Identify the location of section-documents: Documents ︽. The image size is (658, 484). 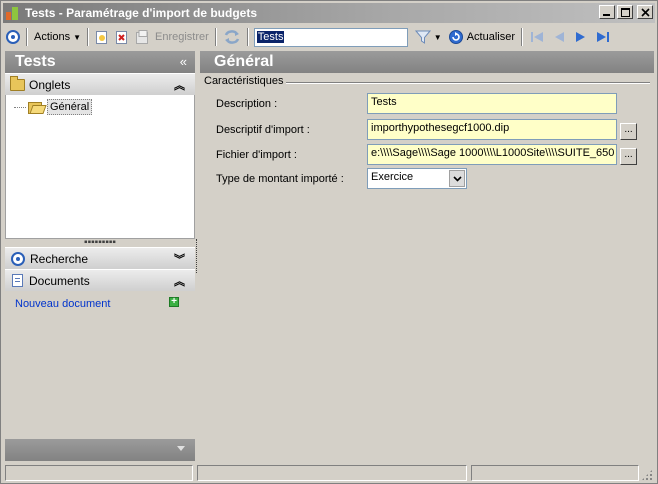
(100, 280).